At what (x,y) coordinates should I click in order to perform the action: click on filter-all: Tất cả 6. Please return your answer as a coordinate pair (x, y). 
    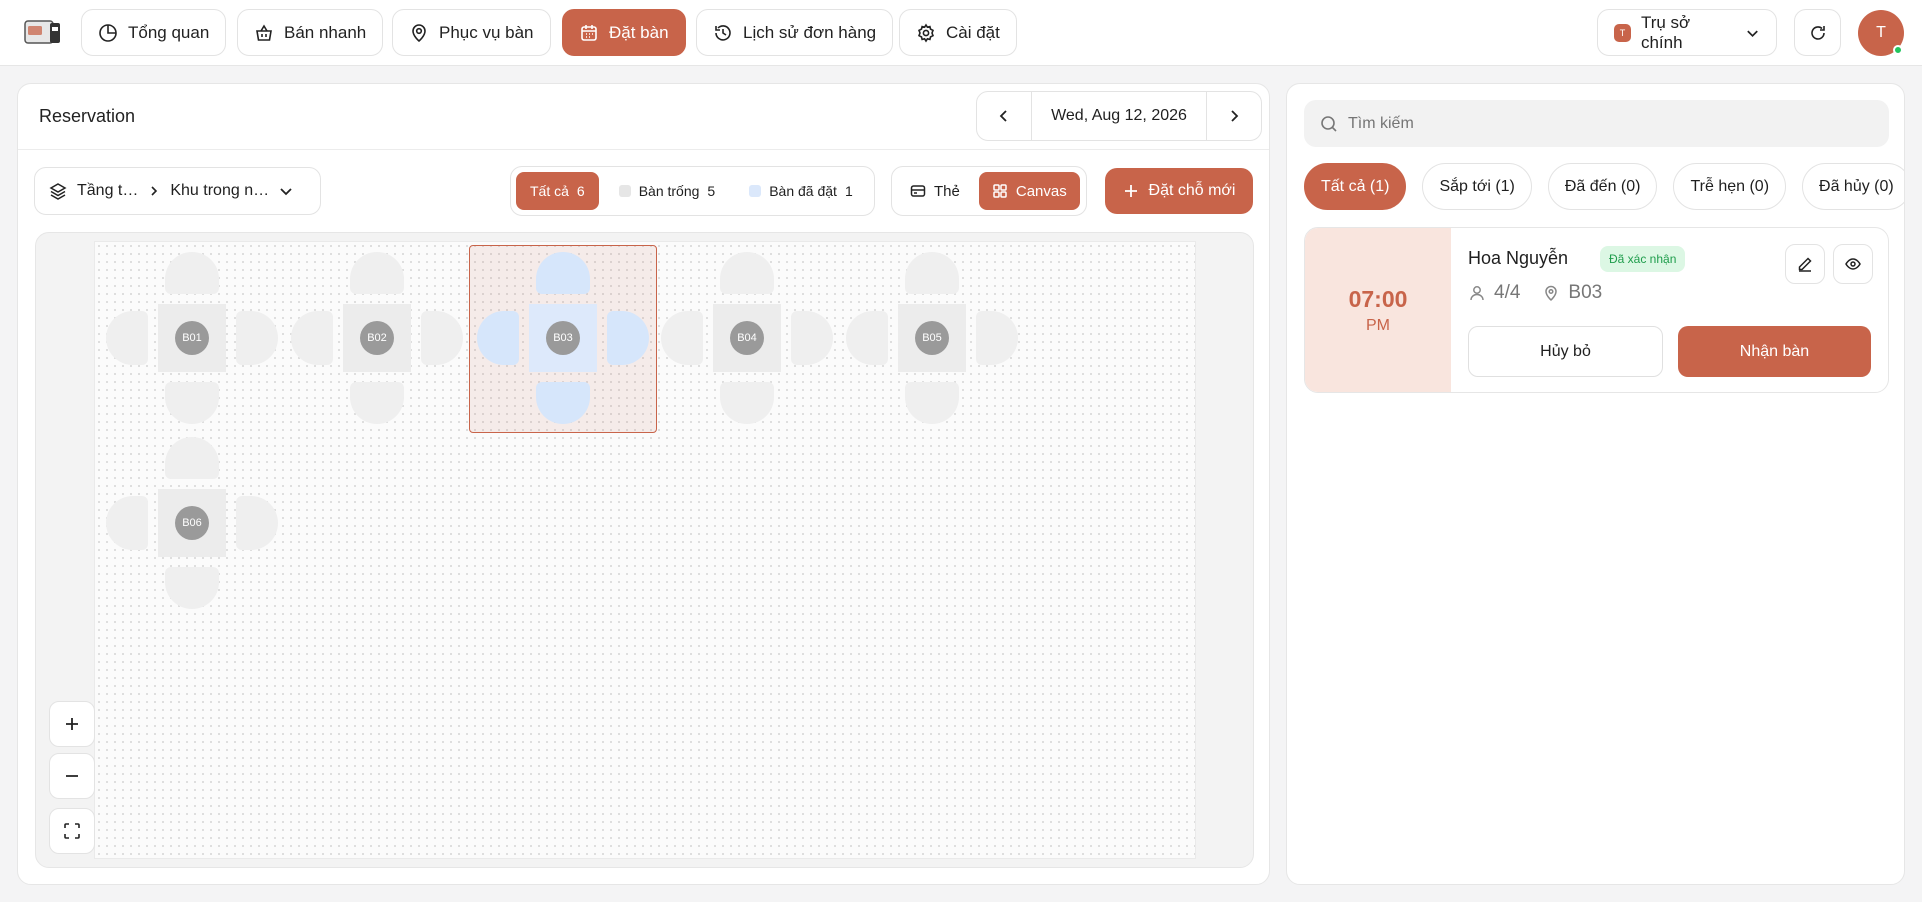
    Looking at the image, I should click on (557, 191).